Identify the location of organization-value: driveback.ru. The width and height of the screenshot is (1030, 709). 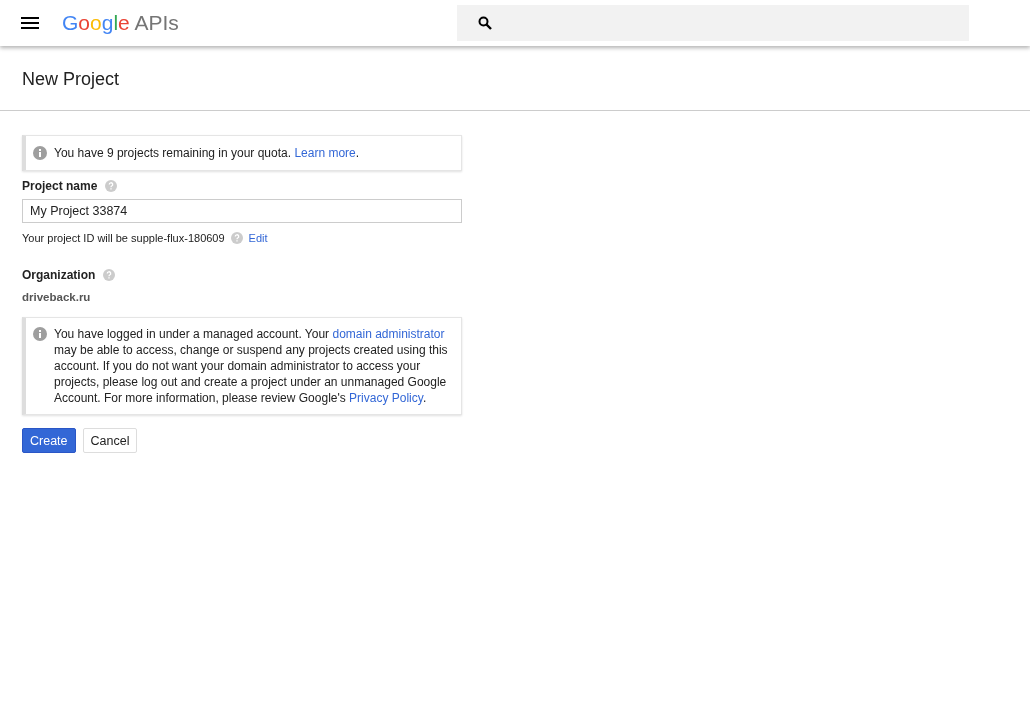
(57, 297).